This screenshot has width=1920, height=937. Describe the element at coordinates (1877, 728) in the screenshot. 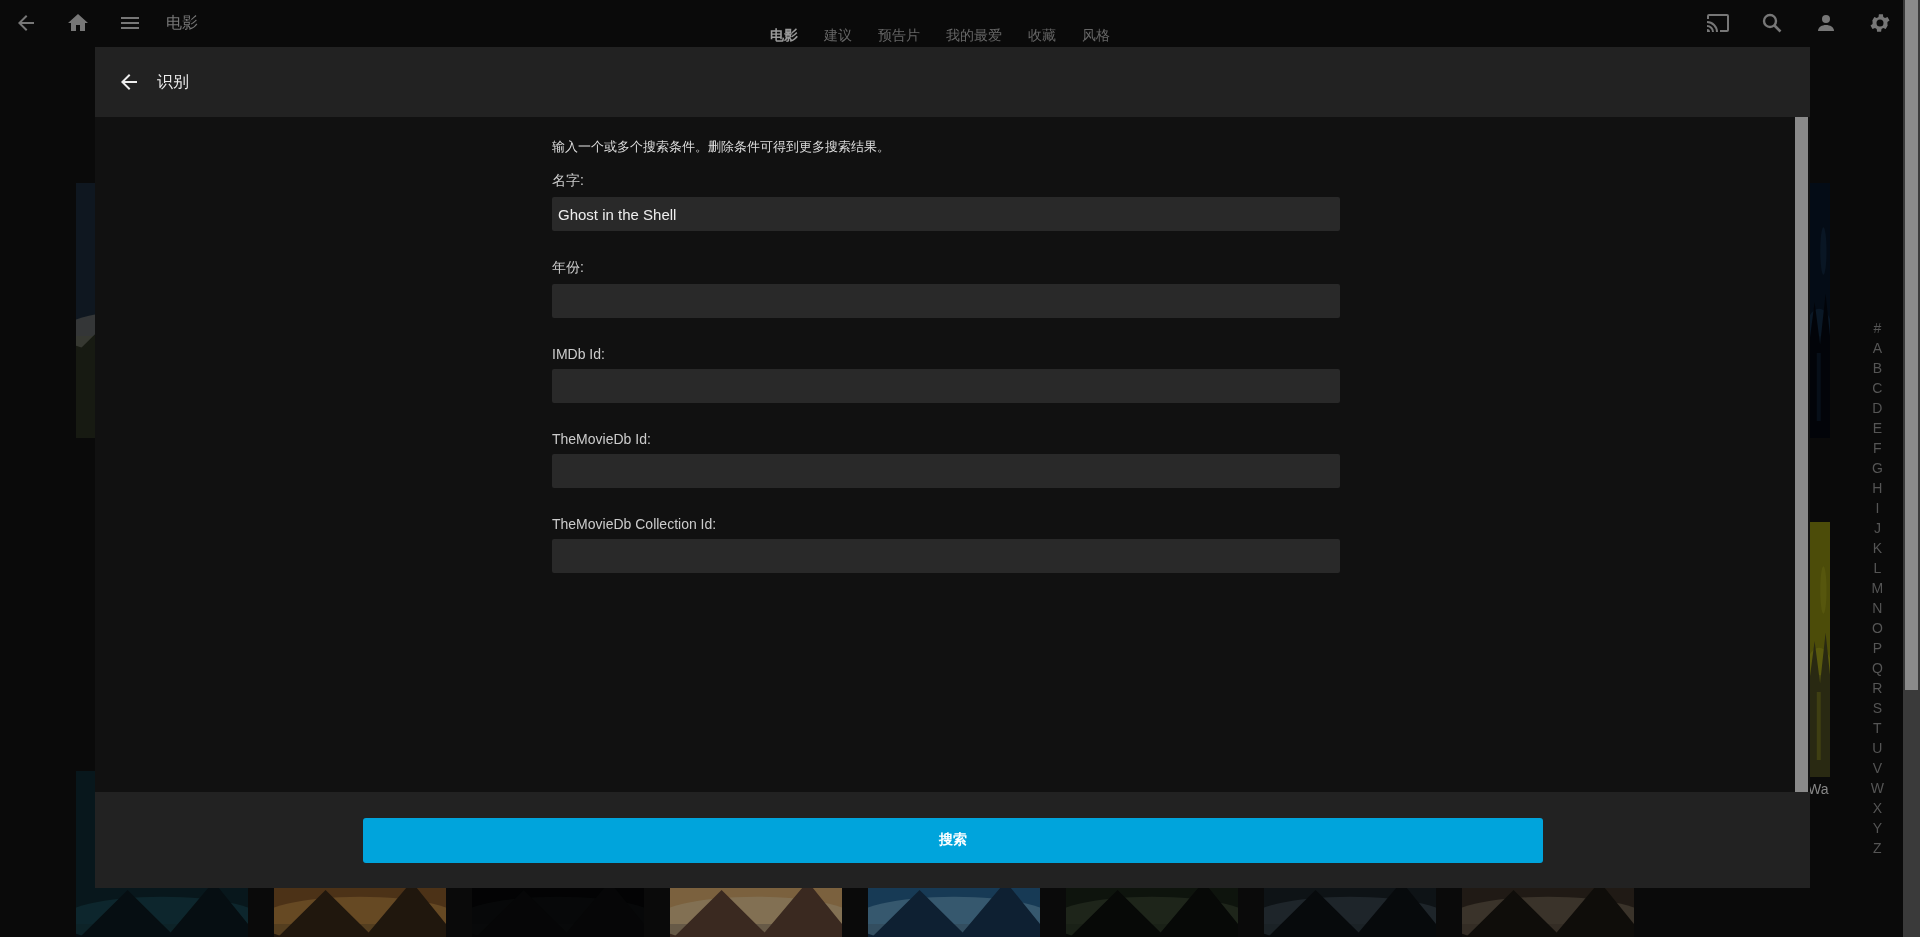

I see `alphabet-letter: T` at that location.